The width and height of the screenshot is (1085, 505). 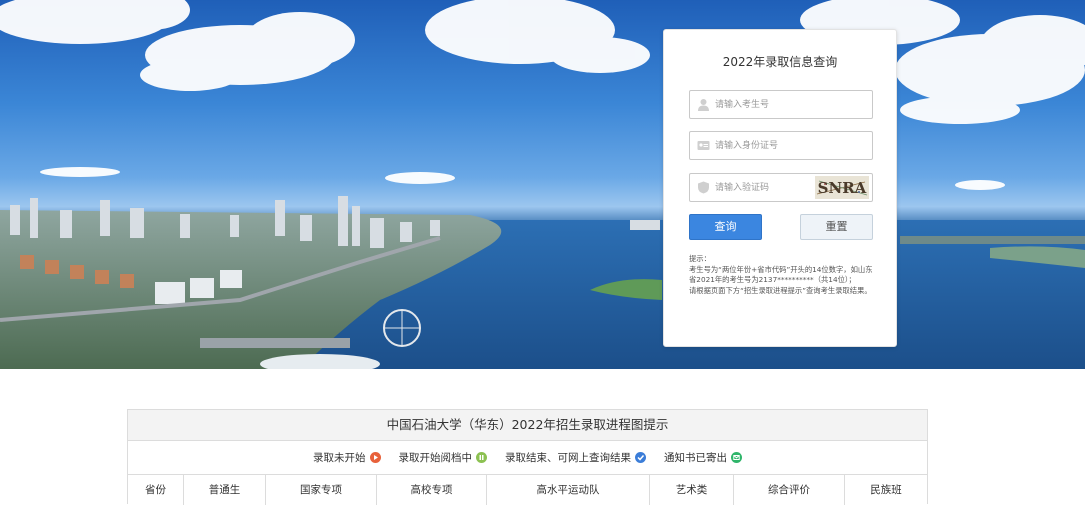 What do you see at coordinates (695, 458) in the screenshot?
I see `legend-label: 通知书已寄出` at bounding box center [695, 458].